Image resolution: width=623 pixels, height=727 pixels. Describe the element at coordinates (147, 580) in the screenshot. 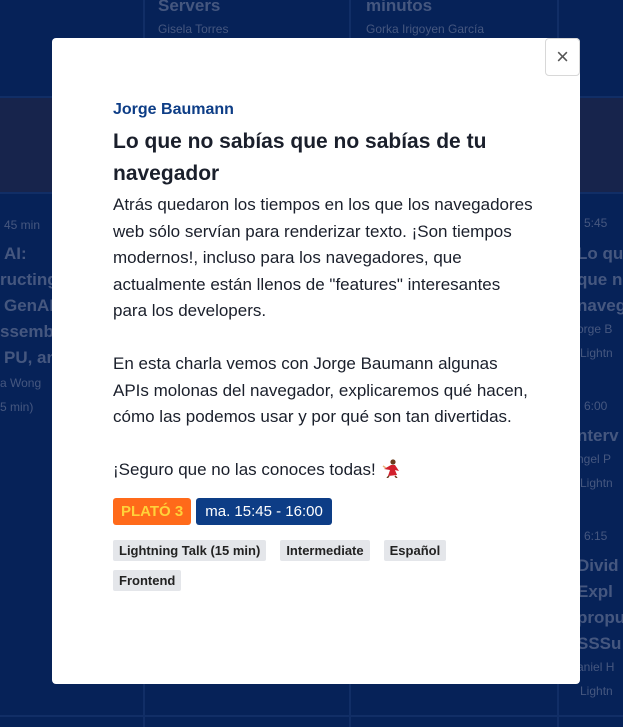

I see `tag-track: Frontend` at that location.